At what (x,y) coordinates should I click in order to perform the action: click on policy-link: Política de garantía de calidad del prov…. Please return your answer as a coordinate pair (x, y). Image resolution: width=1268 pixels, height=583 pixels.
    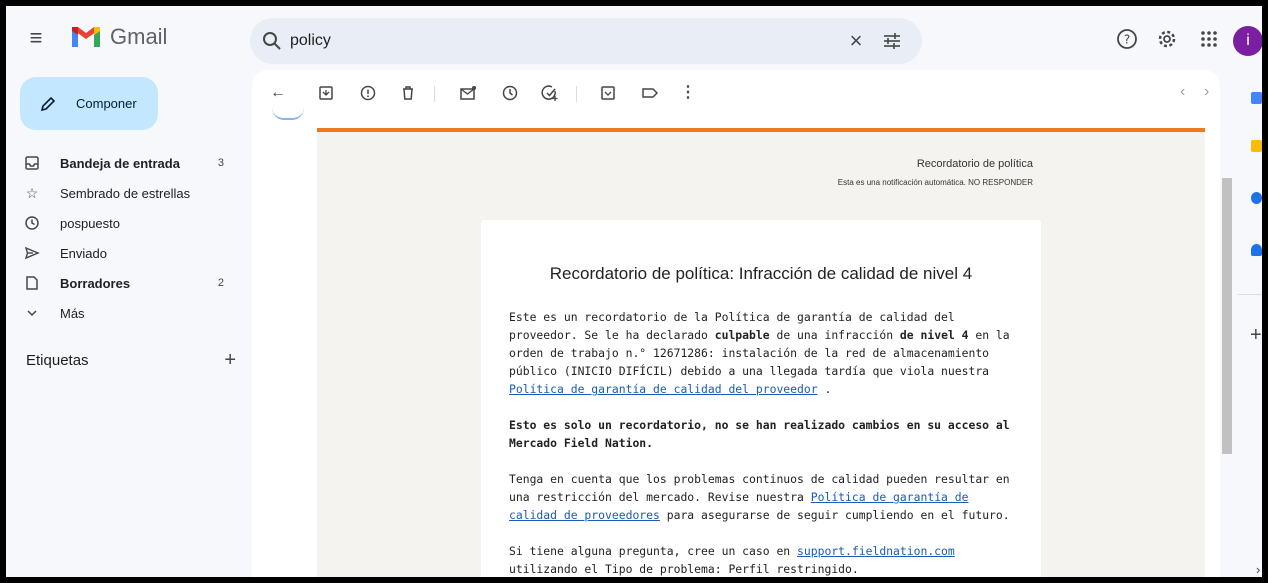
    Looking at the image, I should click on (663, 389).